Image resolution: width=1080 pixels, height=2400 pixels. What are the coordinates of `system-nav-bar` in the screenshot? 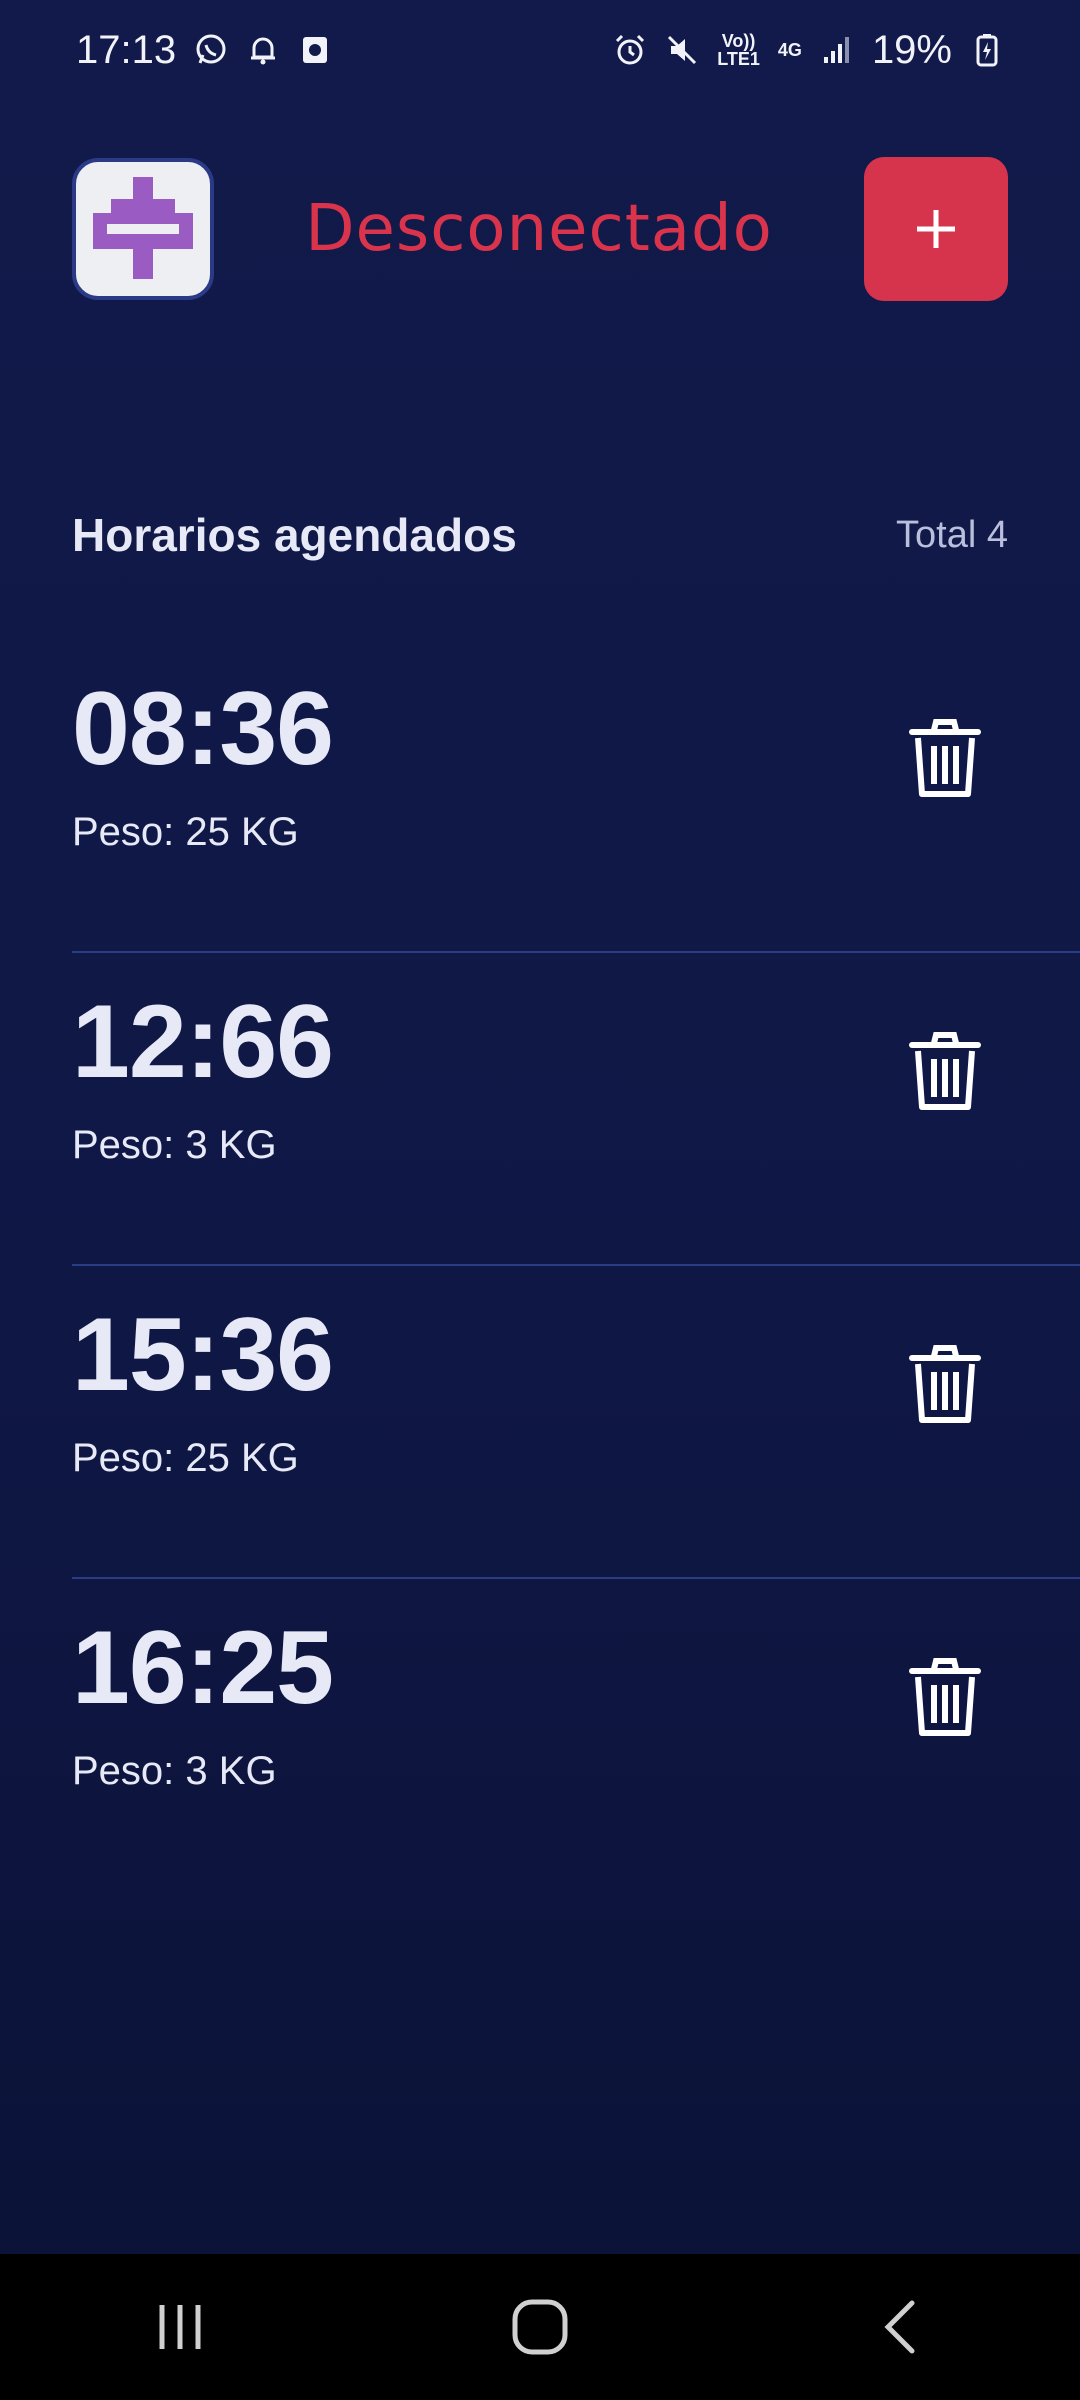 It's located at (540, 2327).